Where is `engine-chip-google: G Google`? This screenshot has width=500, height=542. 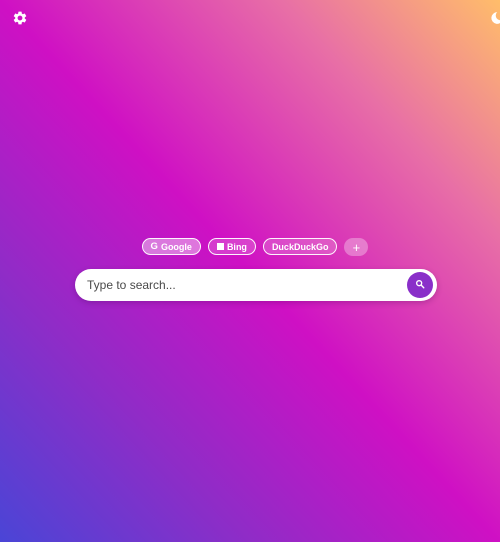
engine-chip-google: G Google is located at coordinates (171, 246).